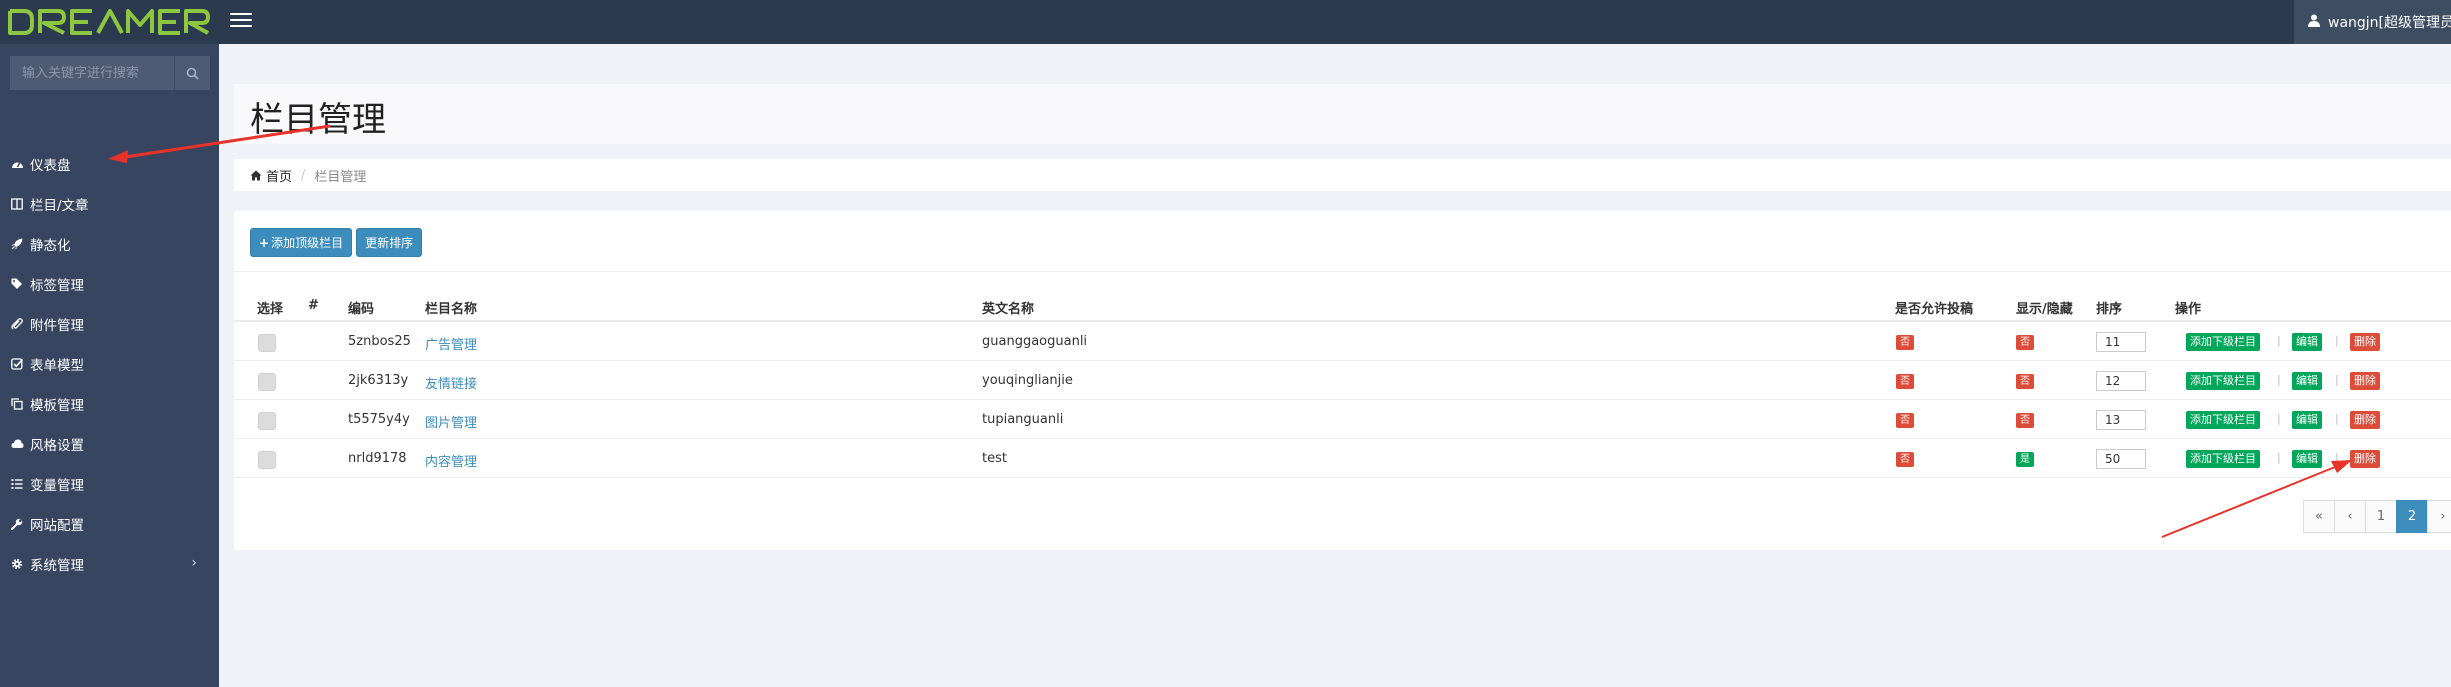 The height and width of the screenshot is (687, 2451). What do you see at coordinates (17, 204) in the screenshot?
I see `columns-icon` at bounding box center [17, 204].